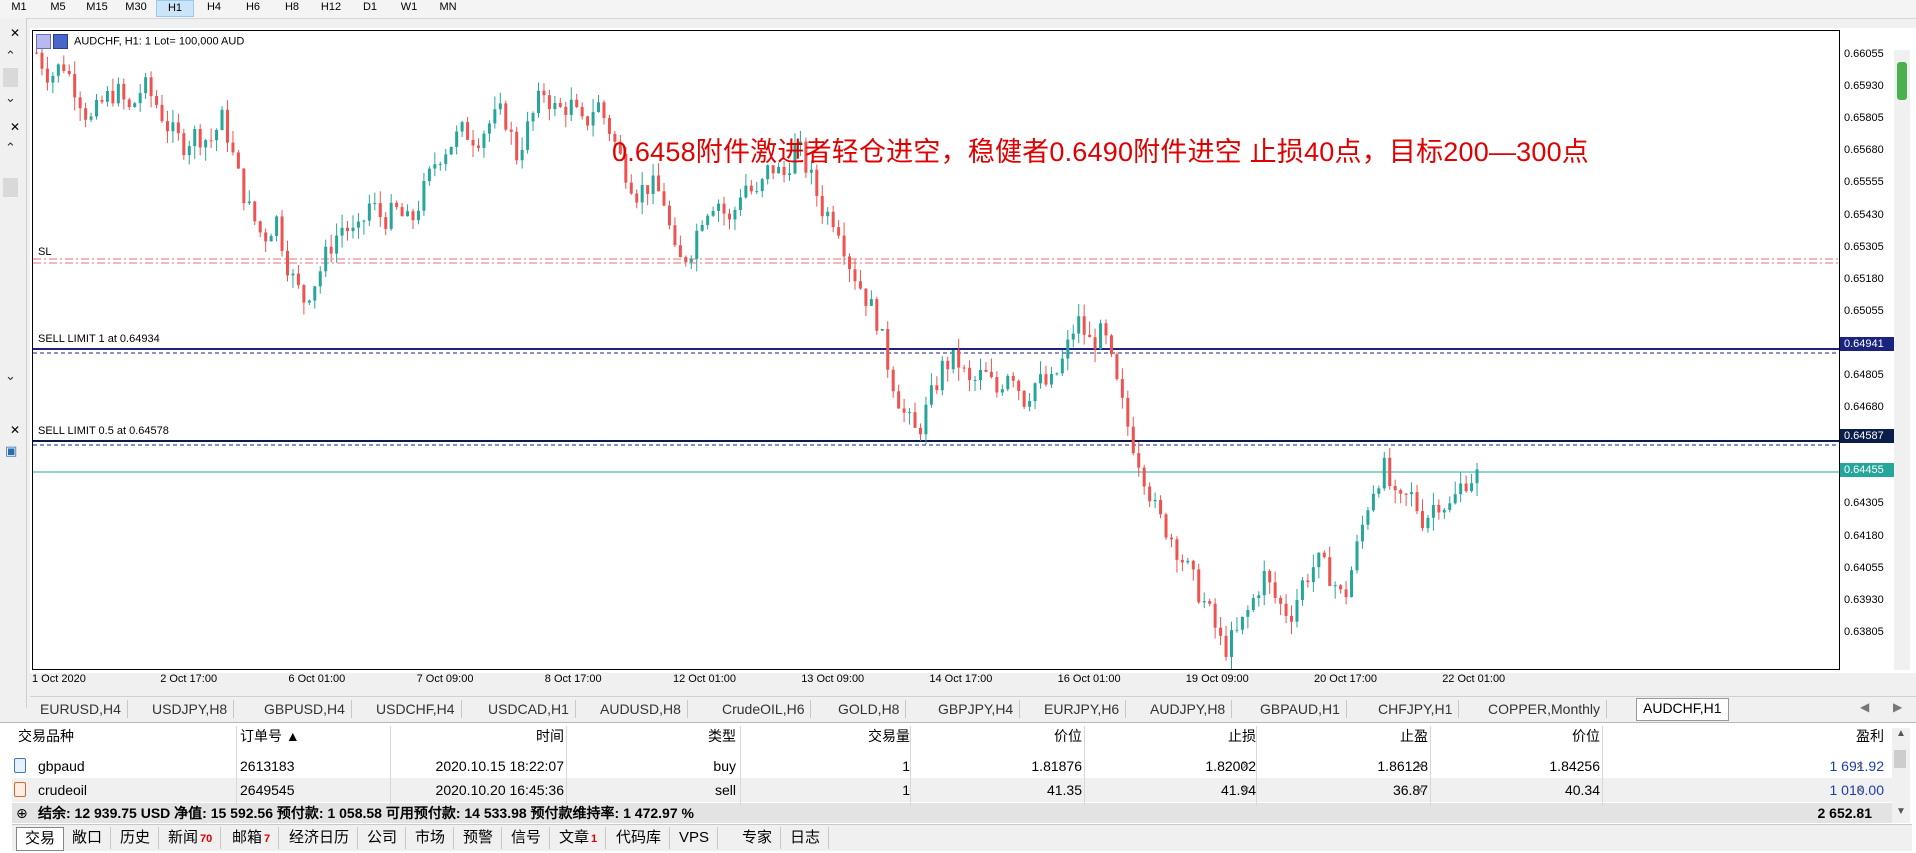 This screenshot has height=853, width=1916. What do you see at coordinates (1902, 81) in the screenshot?
I see `signal-strength-indicator` at bounding box center [1902, 81].